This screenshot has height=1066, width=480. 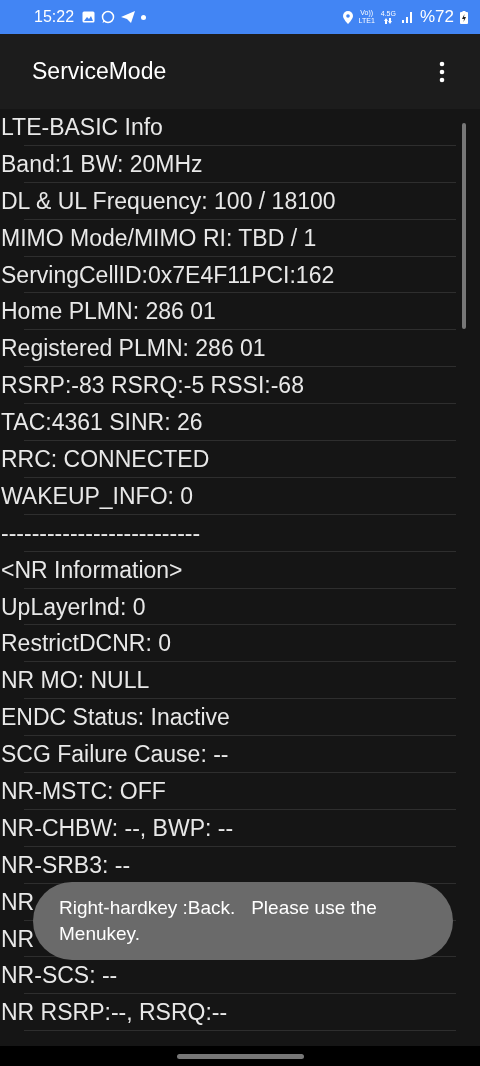 What do you see at coordinates (73, 607) in the screenshot?
I see `info-line: UpLayerInd: 0` at bounding box center [73, 607].